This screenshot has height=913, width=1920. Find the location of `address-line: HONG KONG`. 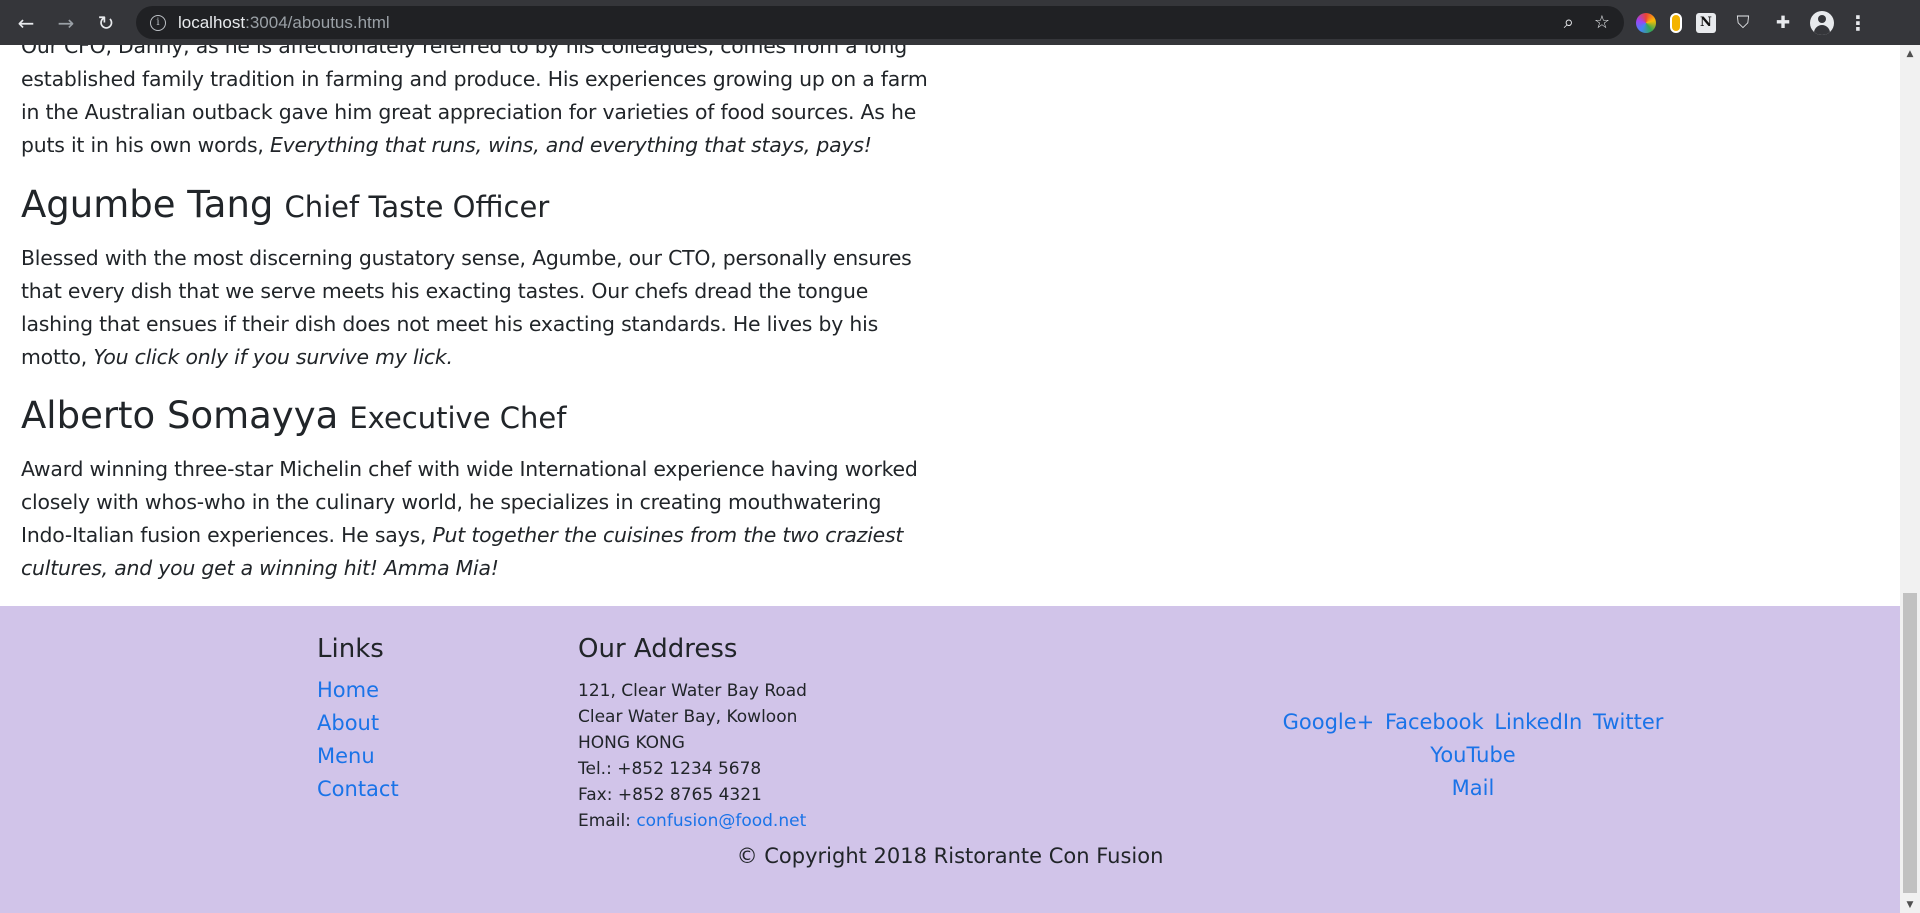

address-line: HONG KONG is located at coordinates (631, 743).